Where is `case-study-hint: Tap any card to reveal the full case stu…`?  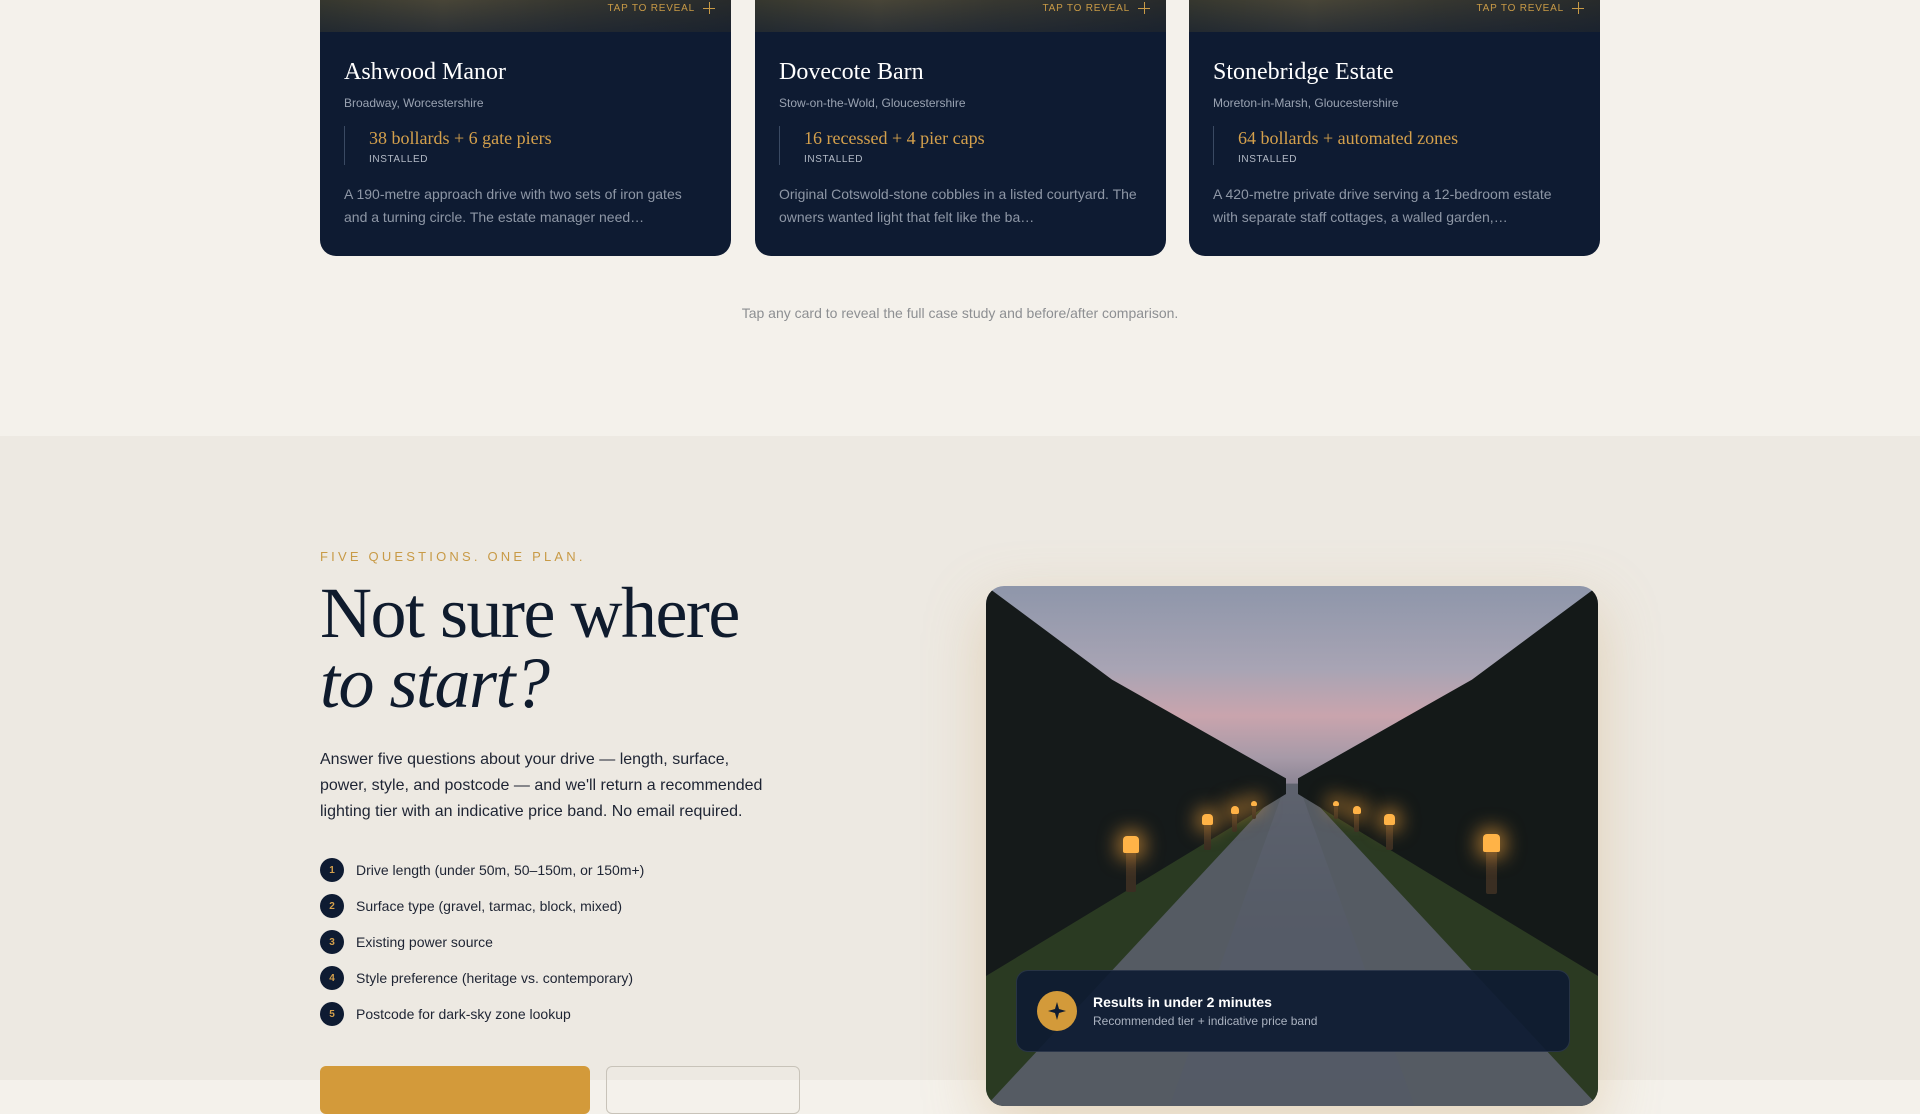 case-study-hint: Tap any card to reveal the full case stu… is located at coordinates (960, 313).